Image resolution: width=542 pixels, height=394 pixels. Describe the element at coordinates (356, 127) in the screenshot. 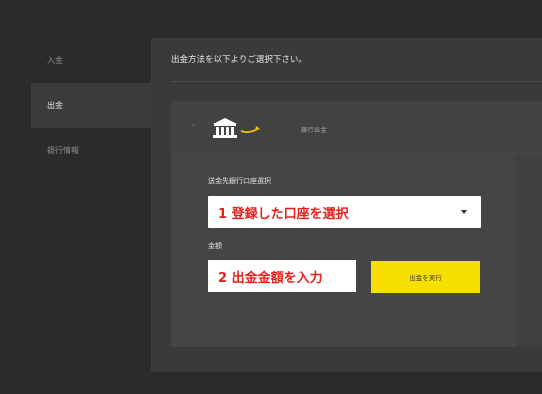

I see `method-header: ⌄ 銀行出金` at that location.